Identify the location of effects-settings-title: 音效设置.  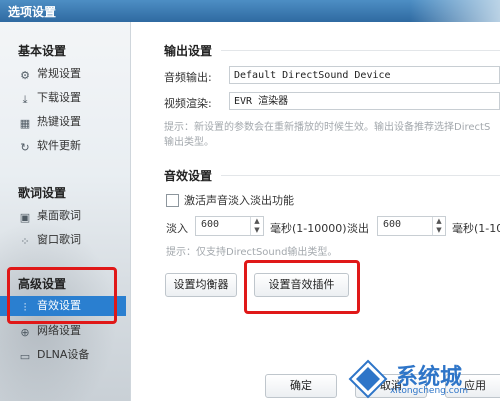
(188, 176).